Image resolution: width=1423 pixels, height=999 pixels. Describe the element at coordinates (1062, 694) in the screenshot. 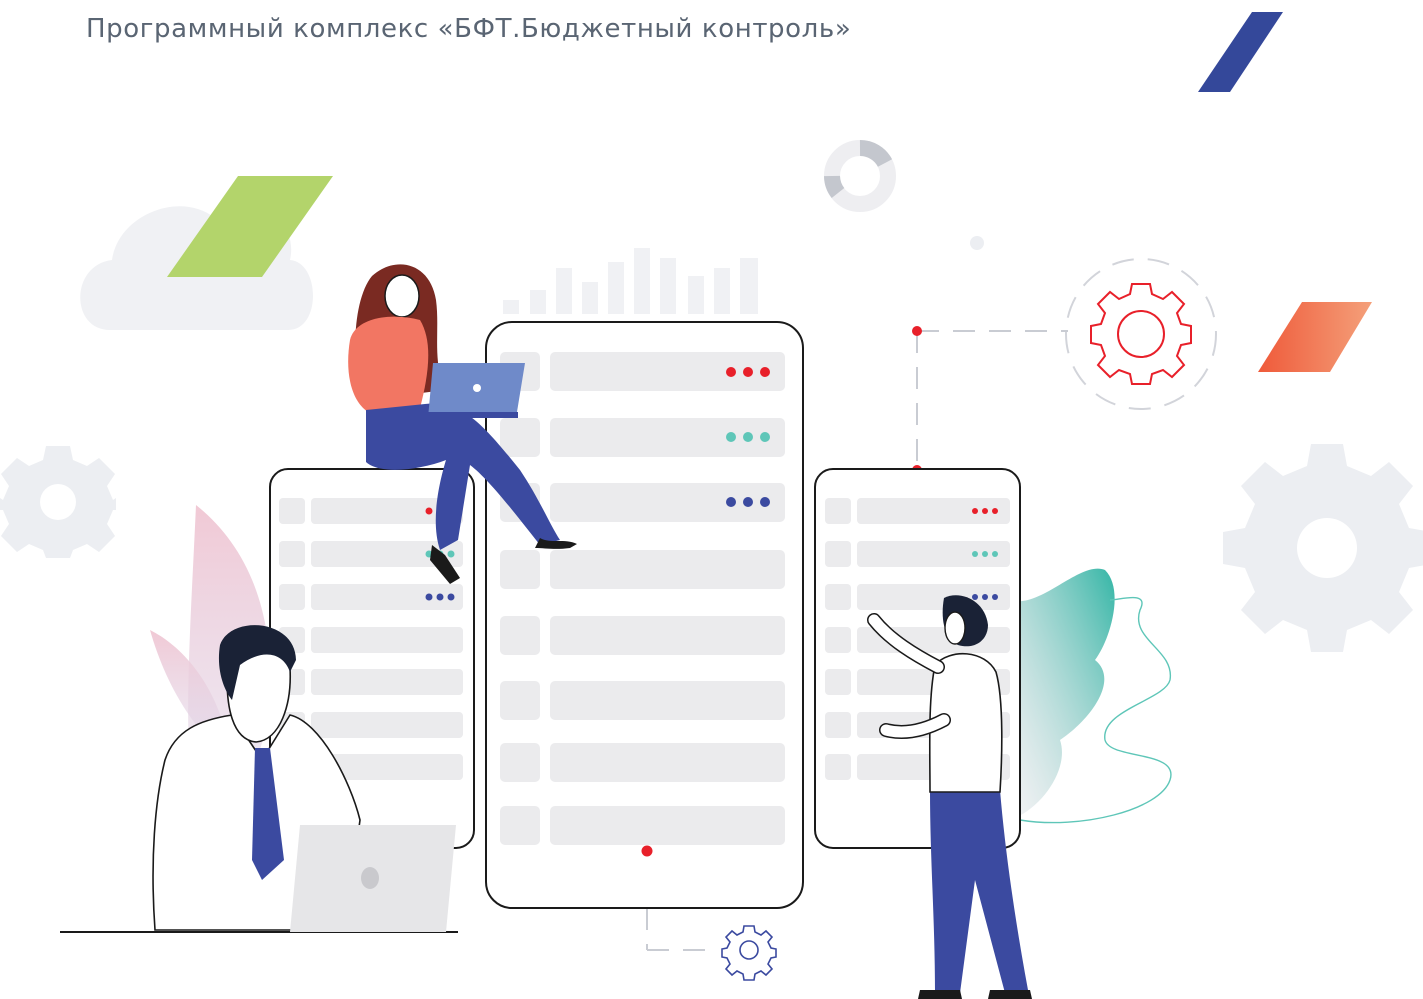

I see `plant-leaf` at that location.